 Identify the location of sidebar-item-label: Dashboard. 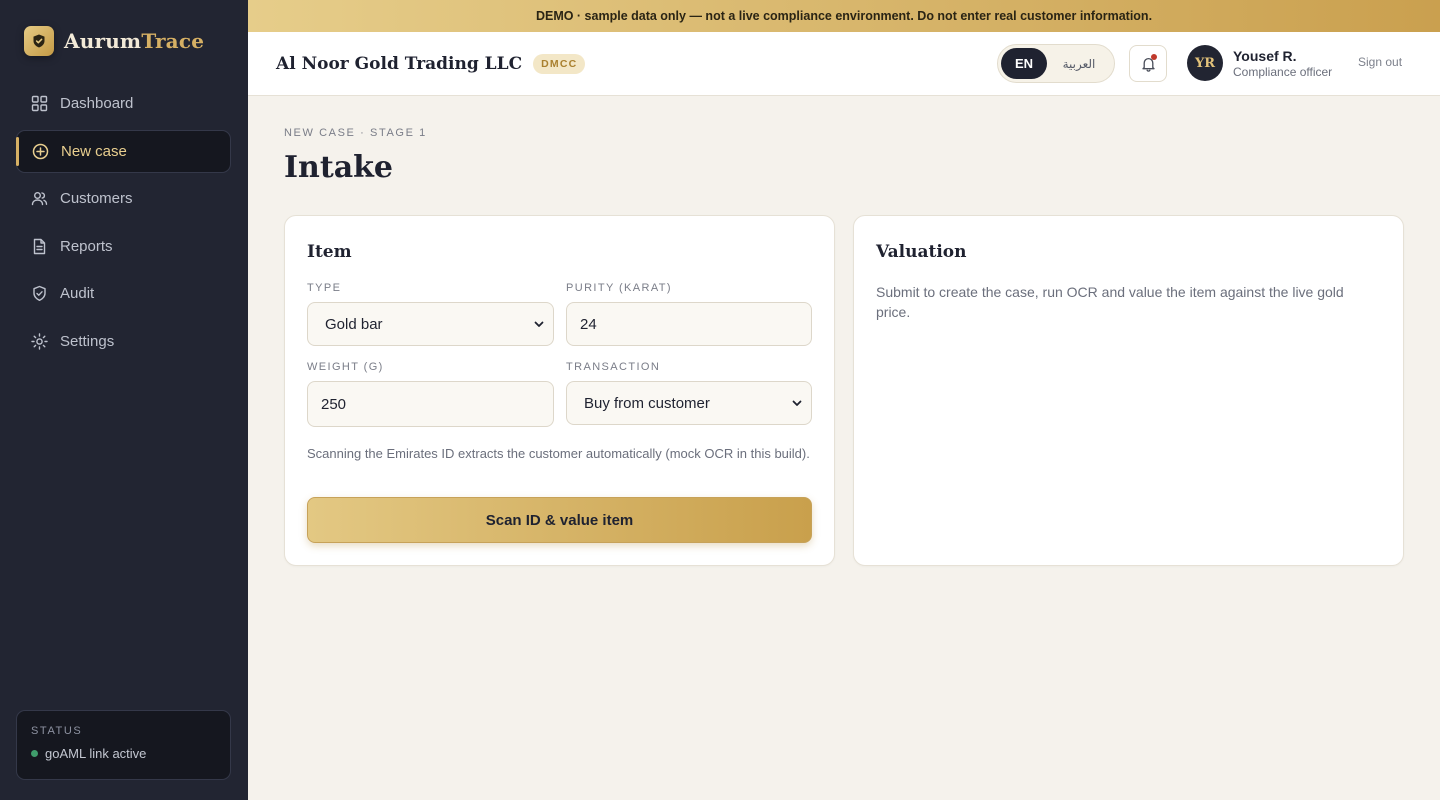
(97, 103).